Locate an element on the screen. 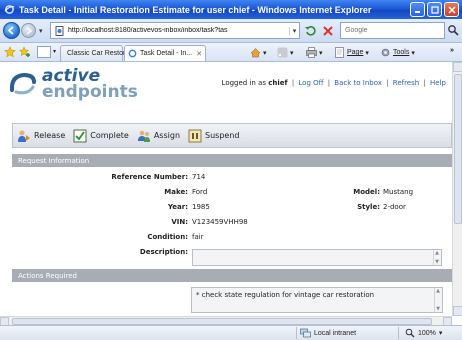 This screenshot has width=462, height=340. suspend-label: Suspend is located at coordinates (222, 135).